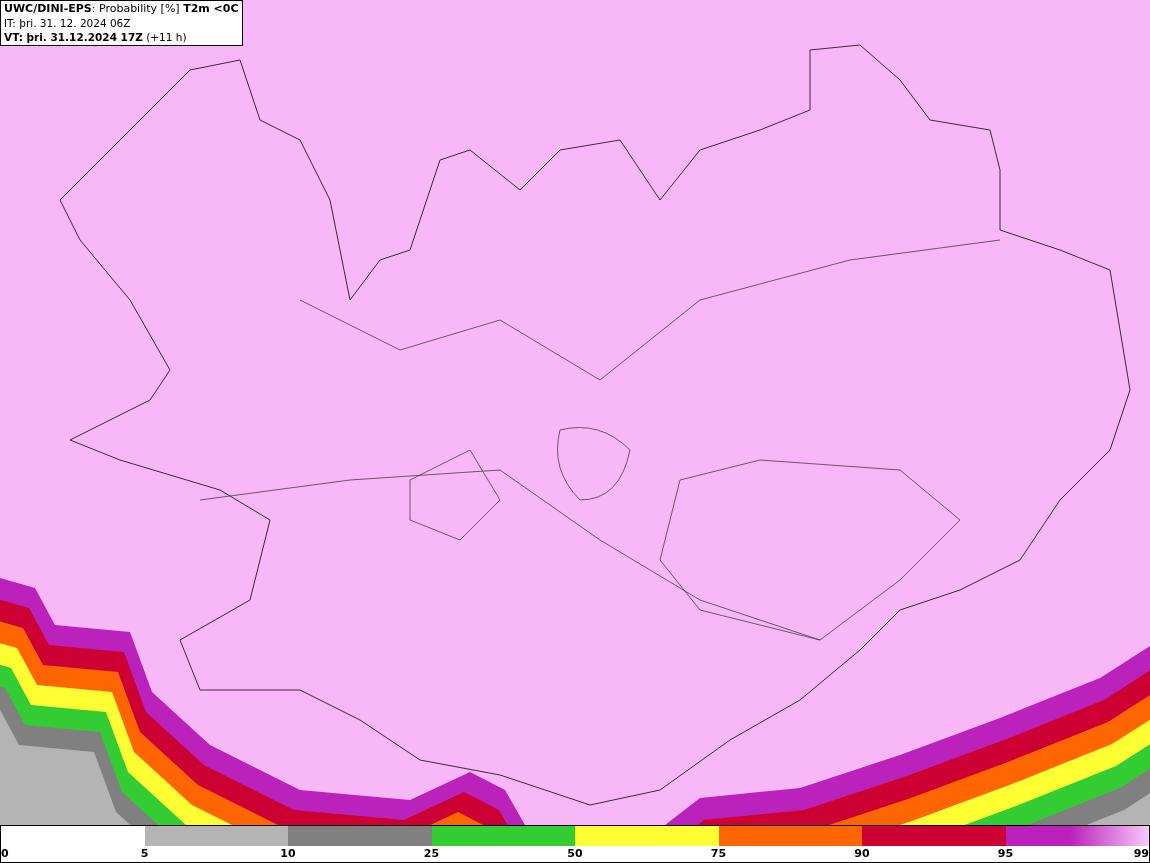 Image resolution: width=1150 pixels, height=863 pixels. What do you see at coordinates (1005, 853) in the screenshot?
I see `scale-label: 95` at bounding box center [1005, 853].